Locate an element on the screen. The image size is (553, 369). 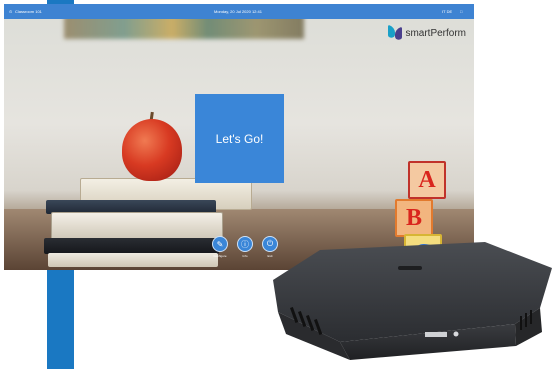
bottom-dock: ✎ Configure ⓘ Info ⏻ Exit is located at coordinates (245, 247).